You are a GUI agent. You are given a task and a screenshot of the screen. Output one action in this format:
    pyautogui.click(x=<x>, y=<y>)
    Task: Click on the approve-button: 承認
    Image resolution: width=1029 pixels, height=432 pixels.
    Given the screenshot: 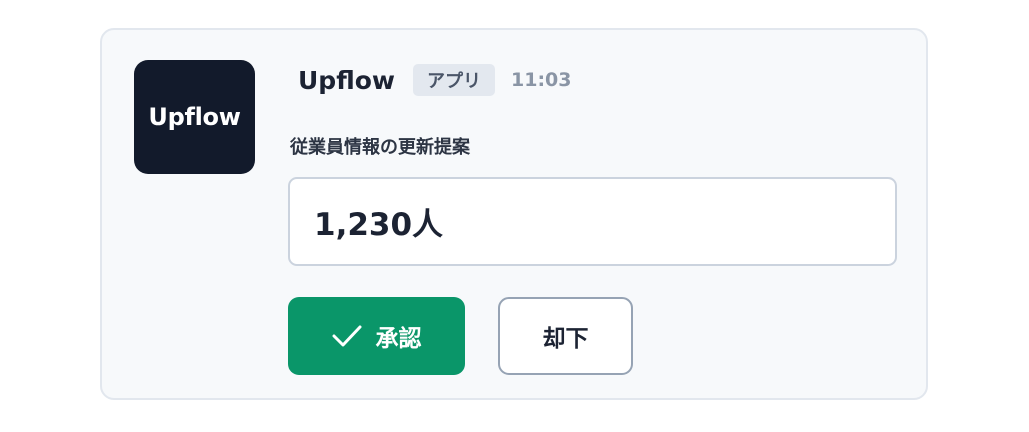 What is the action you would take?
    pyautogui.click(x=376, y=336)
    